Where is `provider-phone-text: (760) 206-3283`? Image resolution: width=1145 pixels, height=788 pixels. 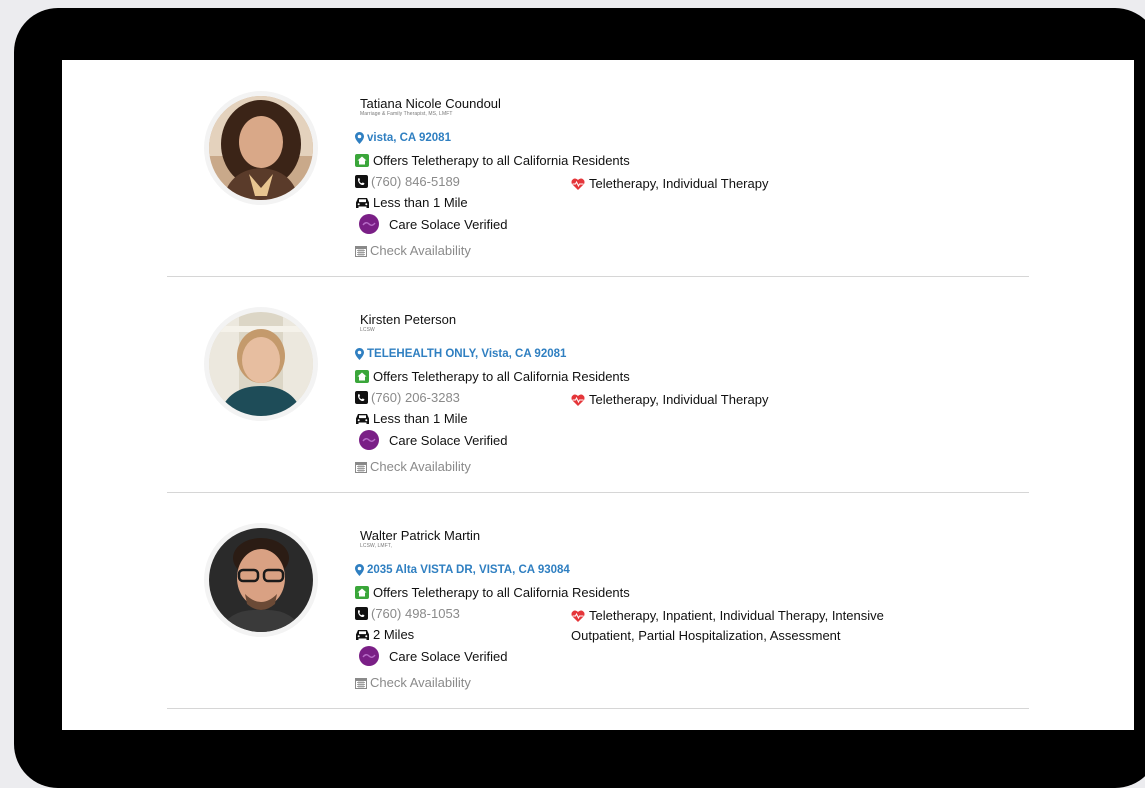
provider-phone-text: (760) 206-3283 is located at coordinates (415, 397).